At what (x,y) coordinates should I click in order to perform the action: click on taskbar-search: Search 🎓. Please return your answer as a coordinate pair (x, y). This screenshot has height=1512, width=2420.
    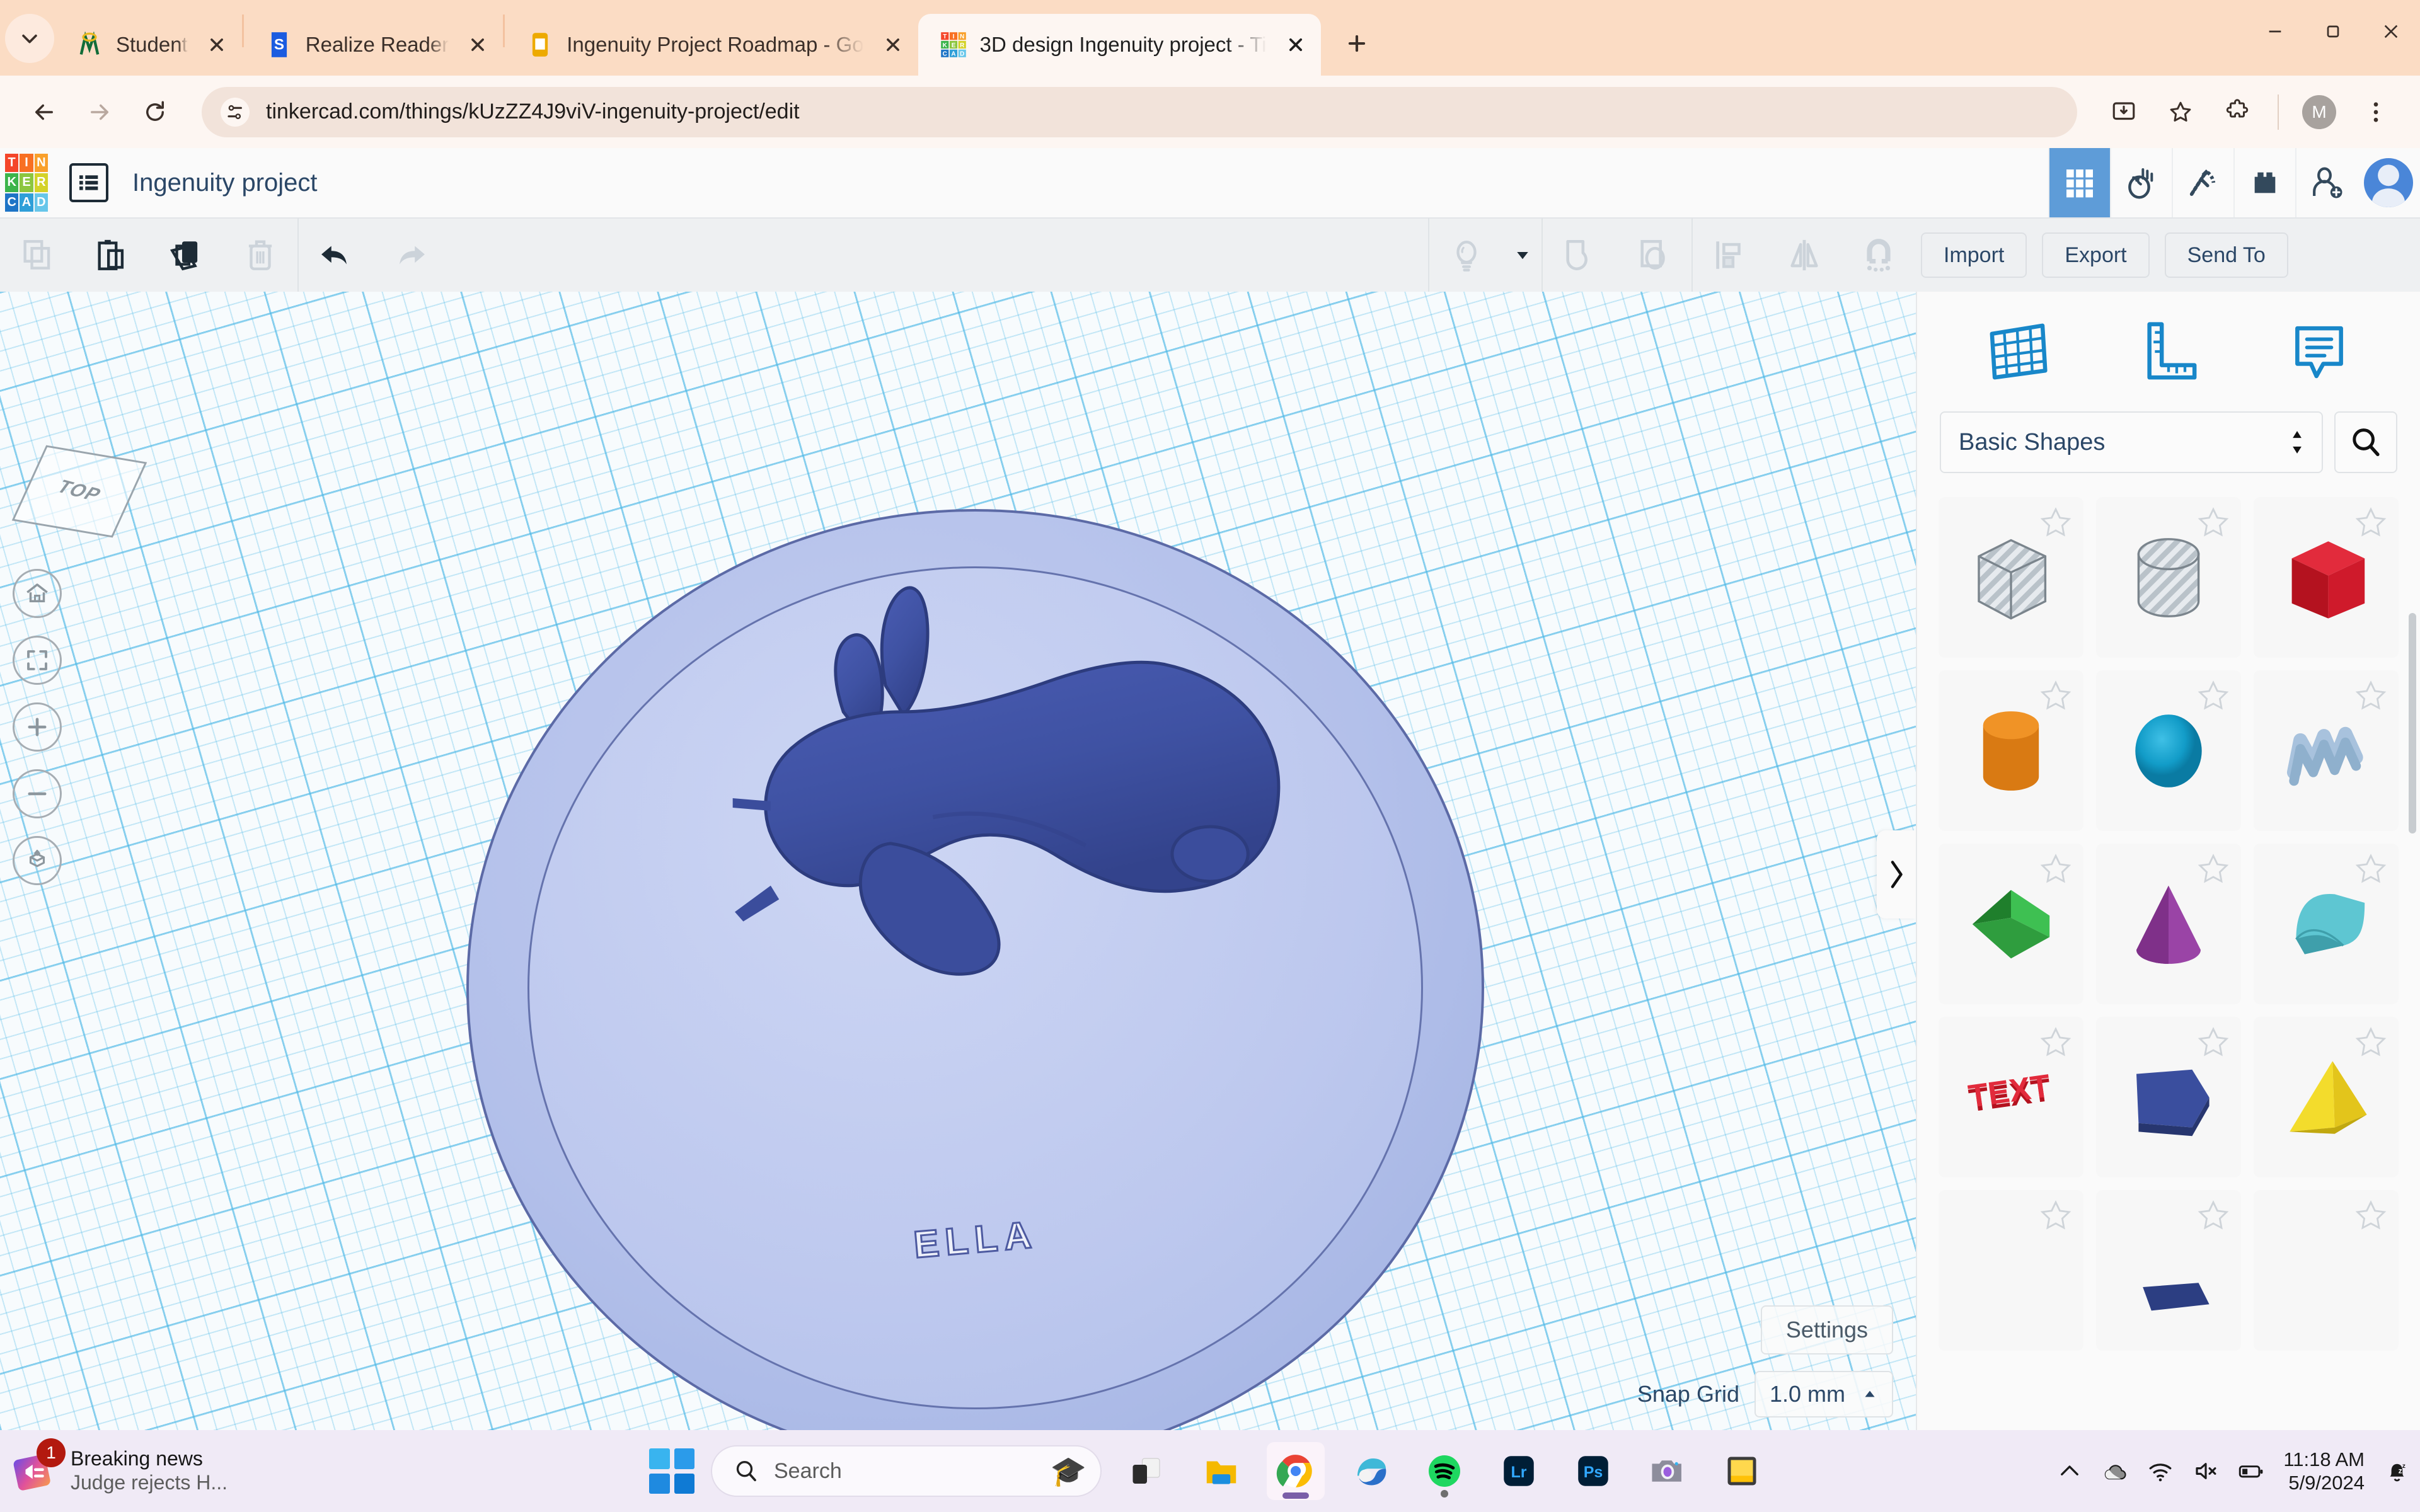
    Looking at the image, I should click on (906, 1471).